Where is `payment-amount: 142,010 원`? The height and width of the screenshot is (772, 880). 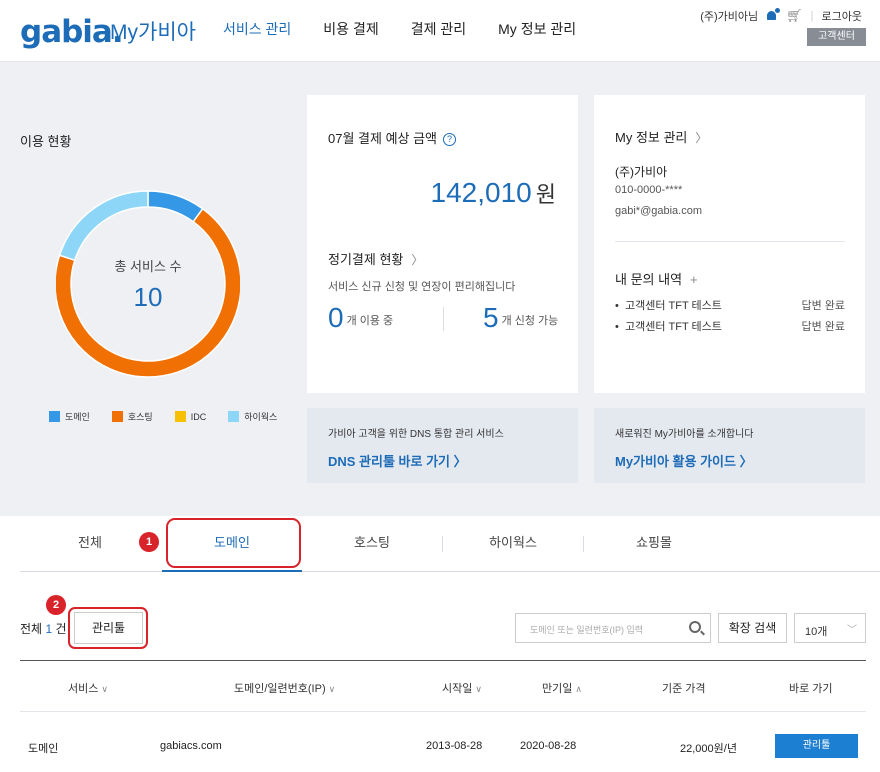 payment-amount: 142,010 원 is located at coordinates (493, 193).